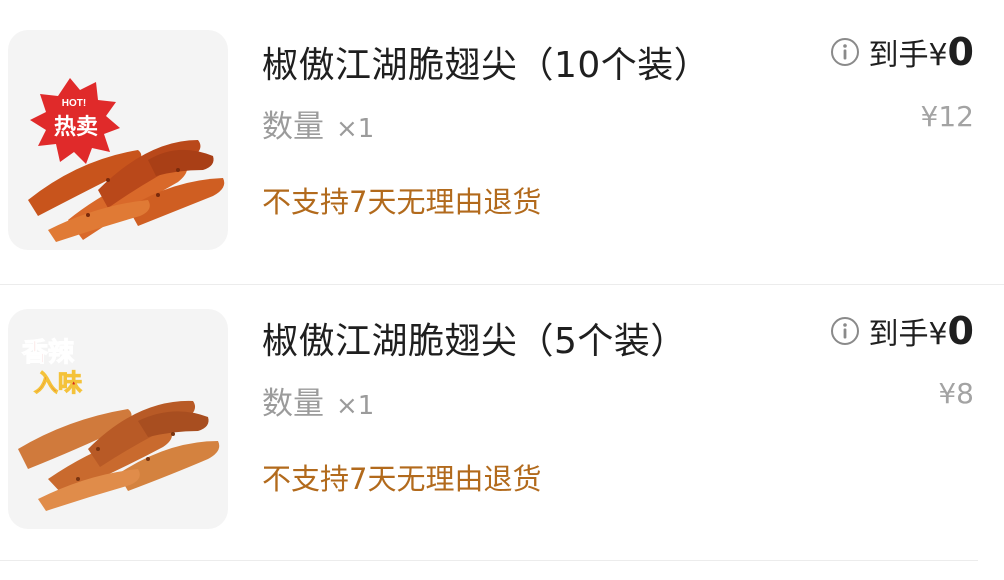 The height and width of the screenshot is (580, 1004). I want to click on product-title: 椒傲江湖脆翅尖（5个装）, so click(474, 341).